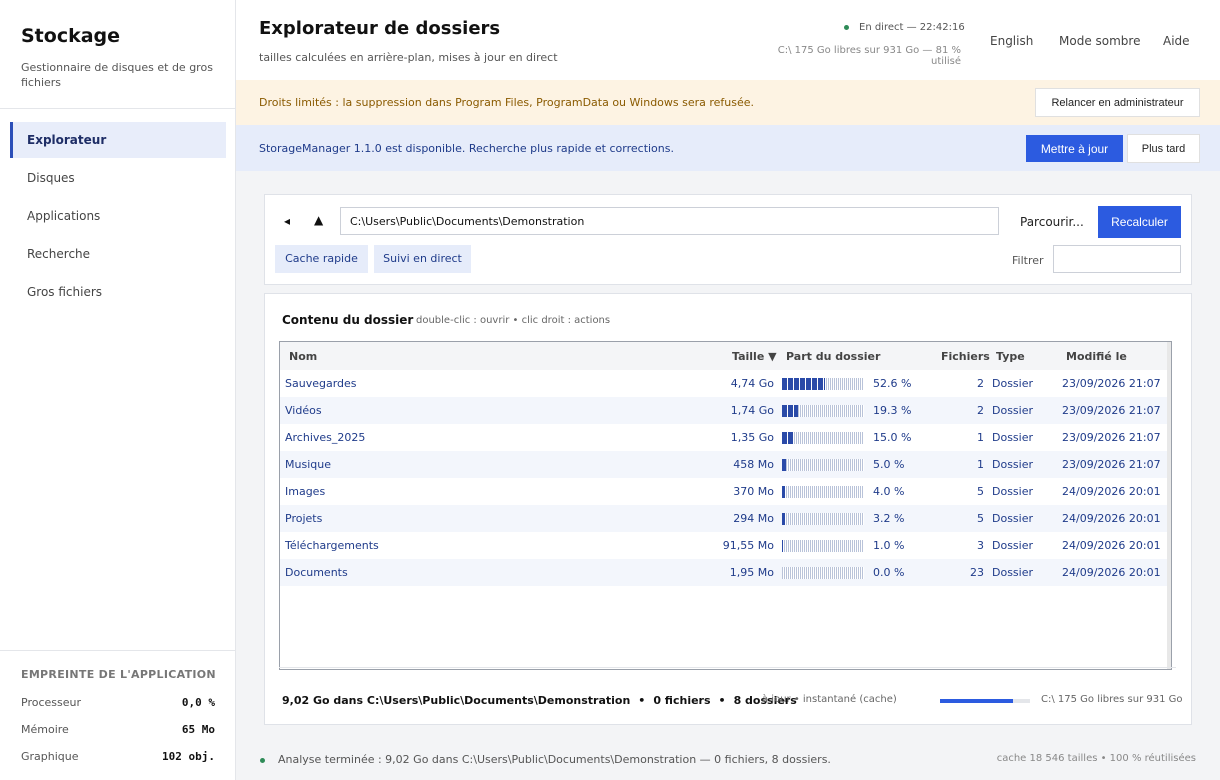 The image size is (1220, 780). I want to click on row-size: 370 Mo, so click(753, 491).